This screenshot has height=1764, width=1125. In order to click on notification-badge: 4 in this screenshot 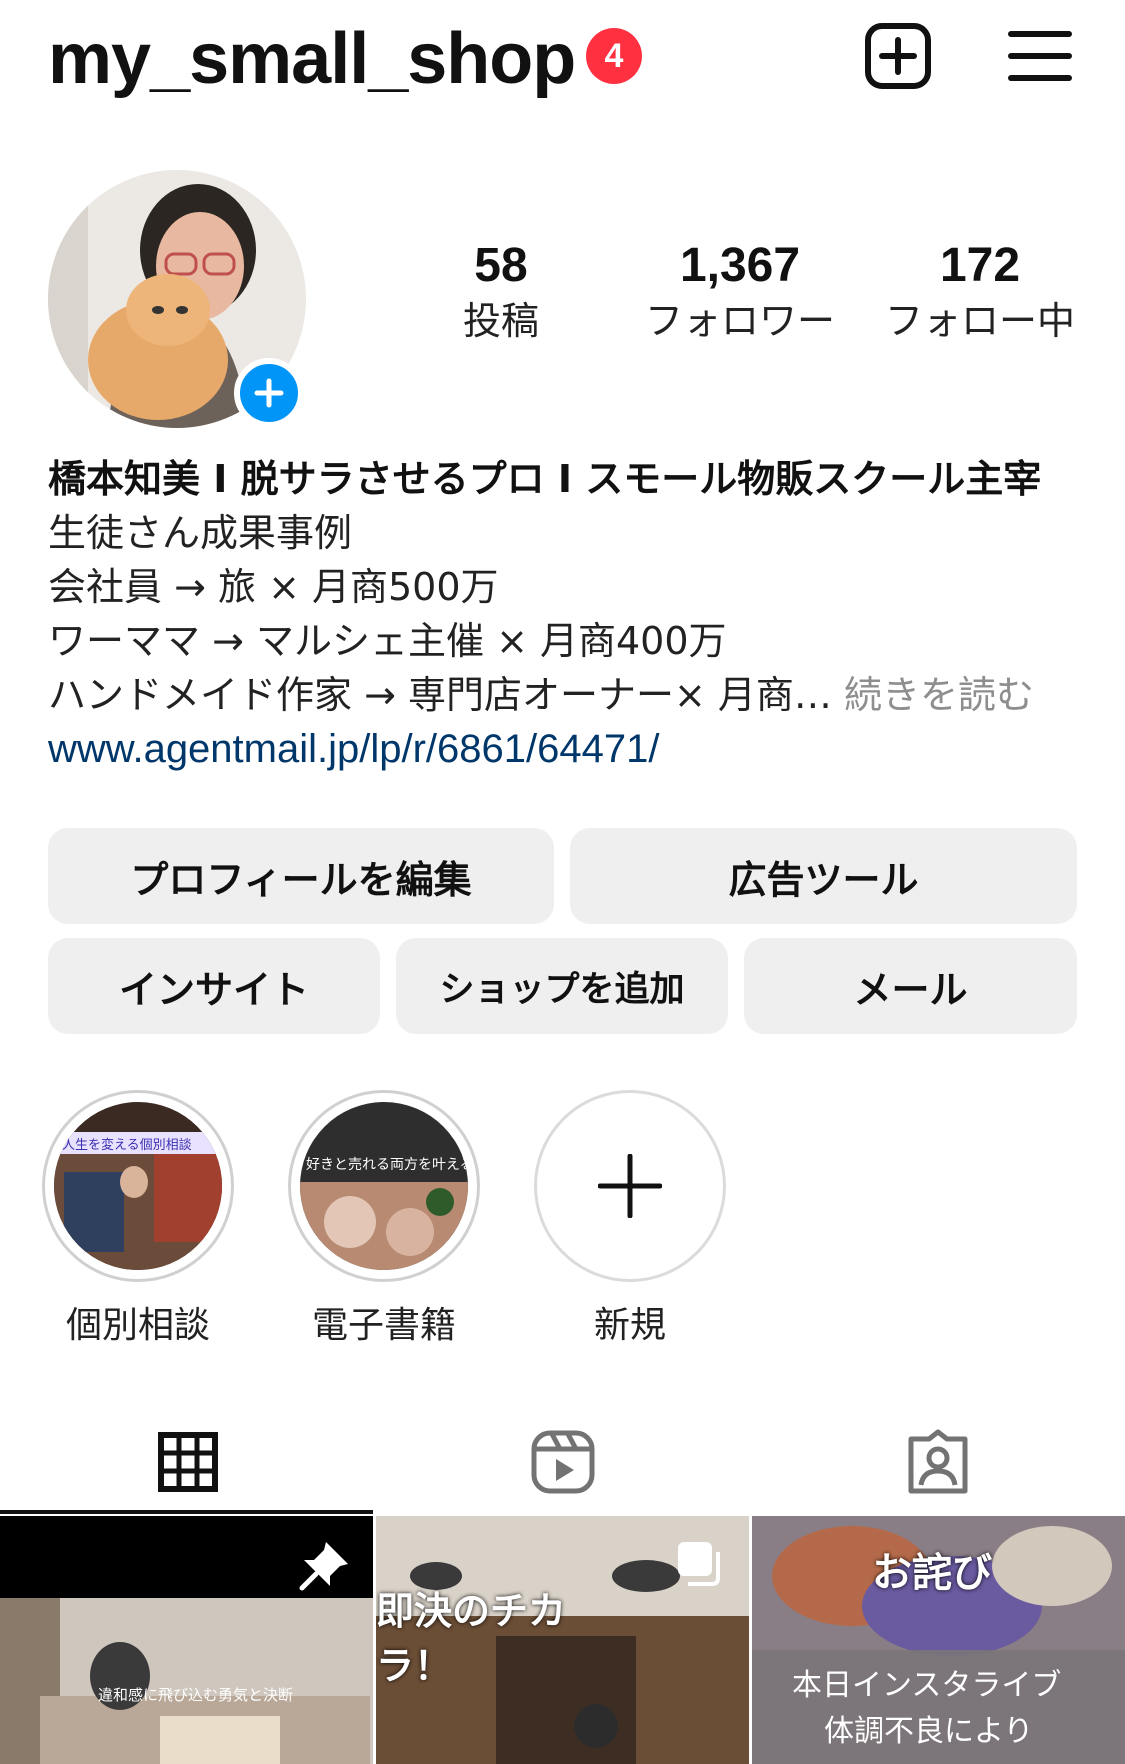, I will do `click(614, 56)`.